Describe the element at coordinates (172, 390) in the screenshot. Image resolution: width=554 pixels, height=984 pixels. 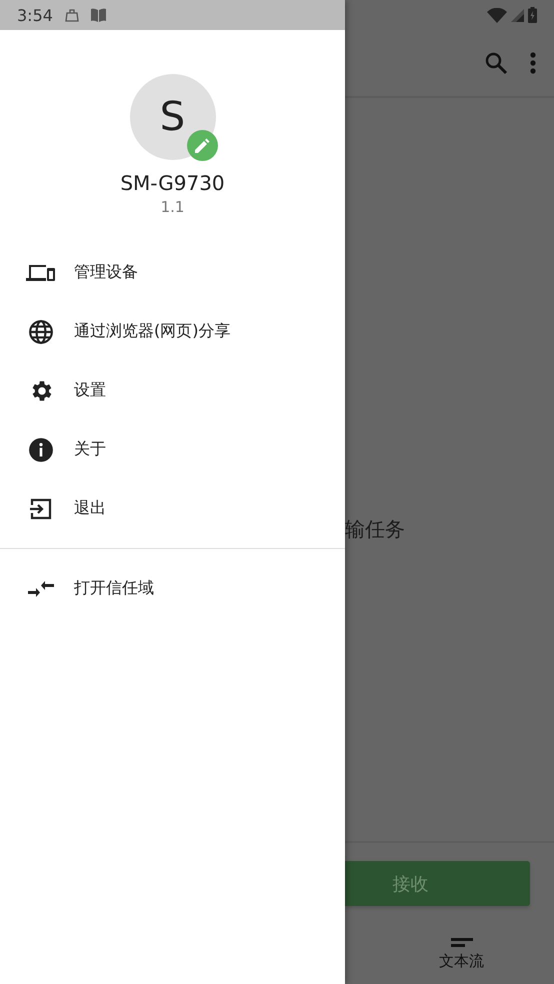
I see `menu-item: 设置` at that location.